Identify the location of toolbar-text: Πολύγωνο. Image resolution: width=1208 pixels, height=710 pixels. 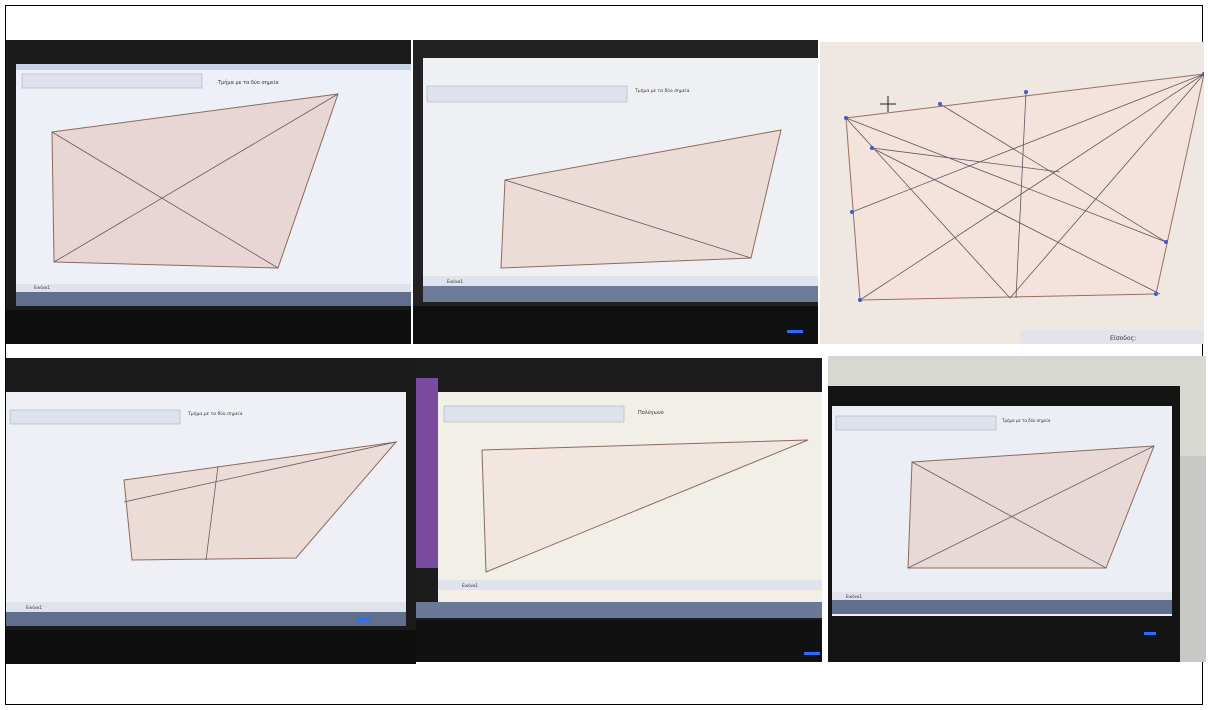
(651, 412).